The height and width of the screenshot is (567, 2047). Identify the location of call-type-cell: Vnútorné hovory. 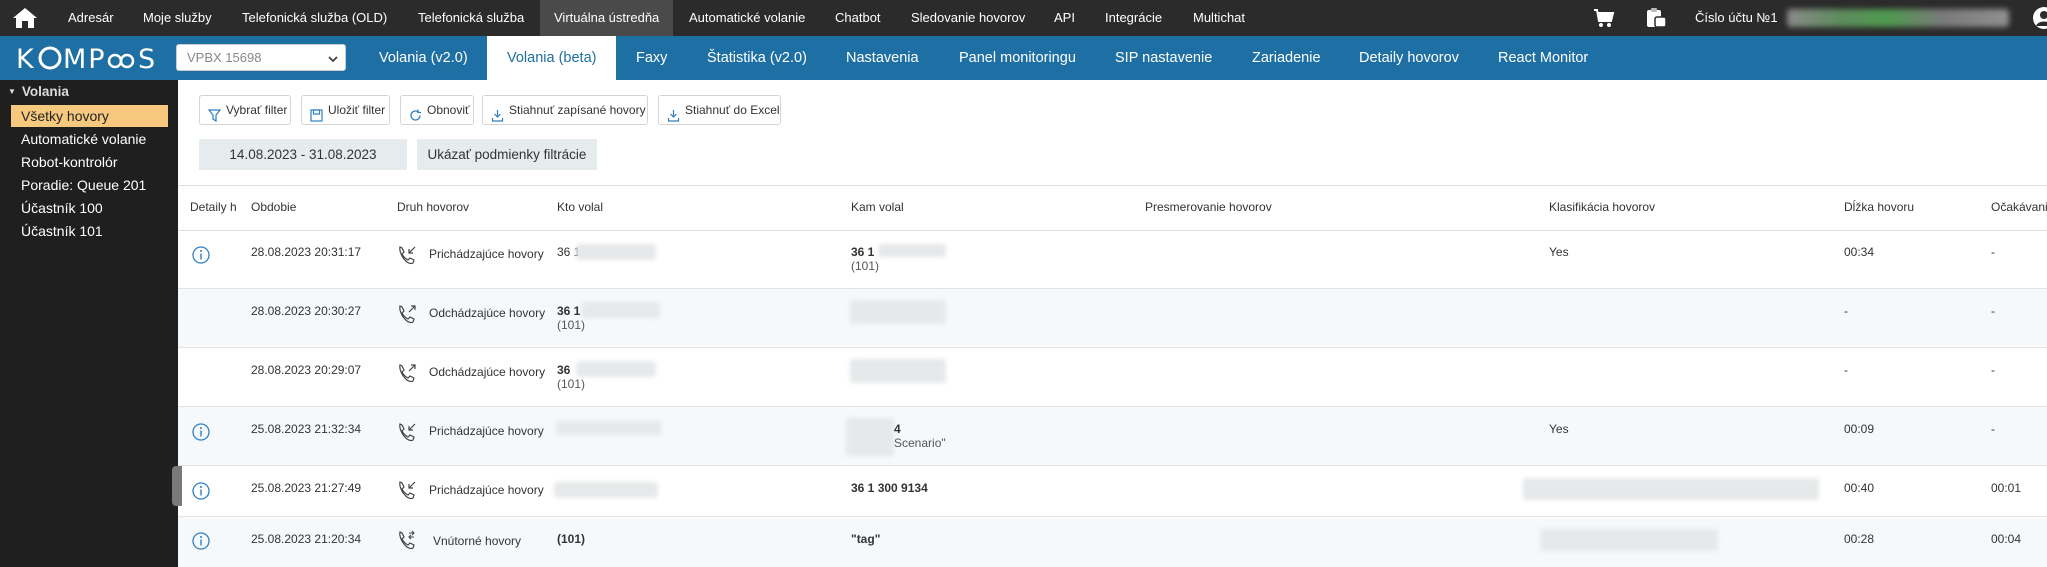
(477, 541).